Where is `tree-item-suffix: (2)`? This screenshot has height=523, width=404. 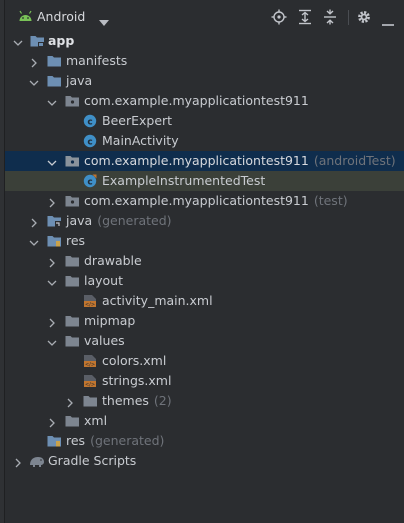 tree-item-suffix: (2) is located at coordinates (162, 400).